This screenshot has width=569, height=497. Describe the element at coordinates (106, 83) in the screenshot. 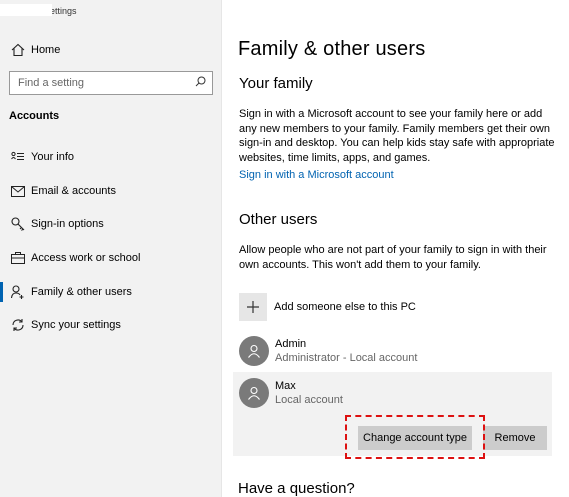

I see `search-input` at that location.